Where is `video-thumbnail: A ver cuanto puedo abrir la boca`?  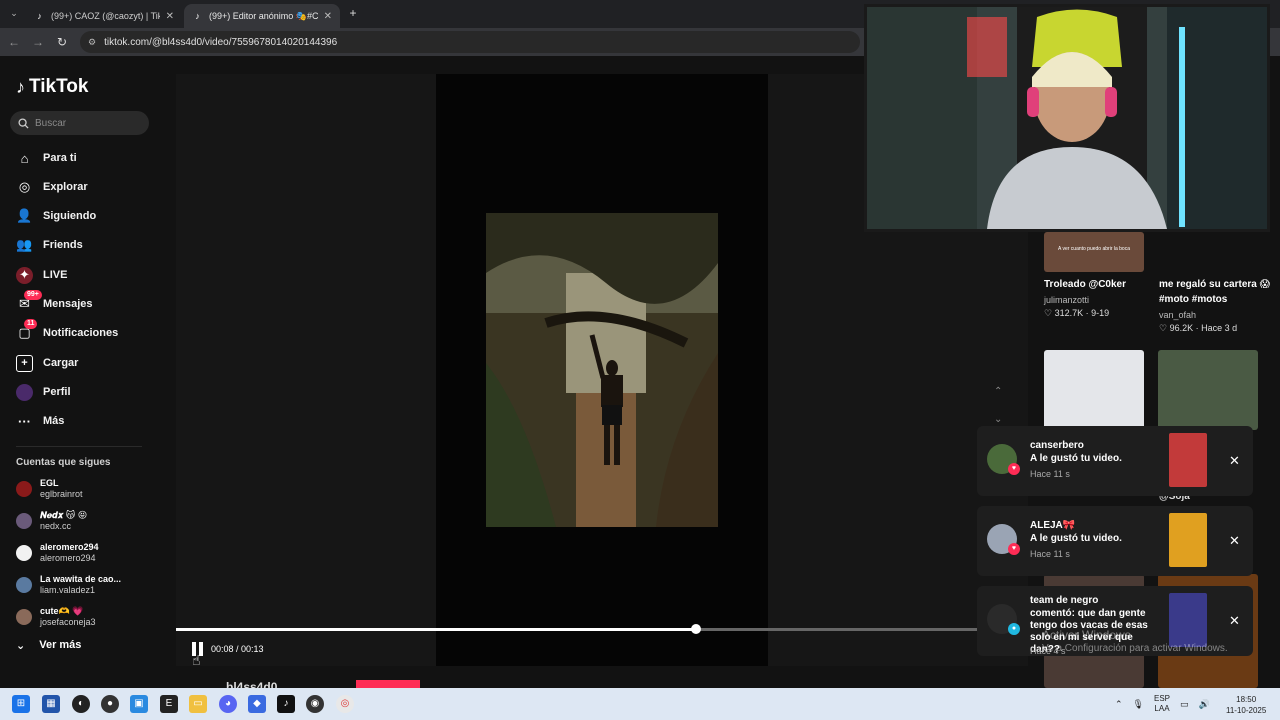
video-thumbnail: A ver cuanto puedo abrir la boca is located at coordinates (1094, 252).